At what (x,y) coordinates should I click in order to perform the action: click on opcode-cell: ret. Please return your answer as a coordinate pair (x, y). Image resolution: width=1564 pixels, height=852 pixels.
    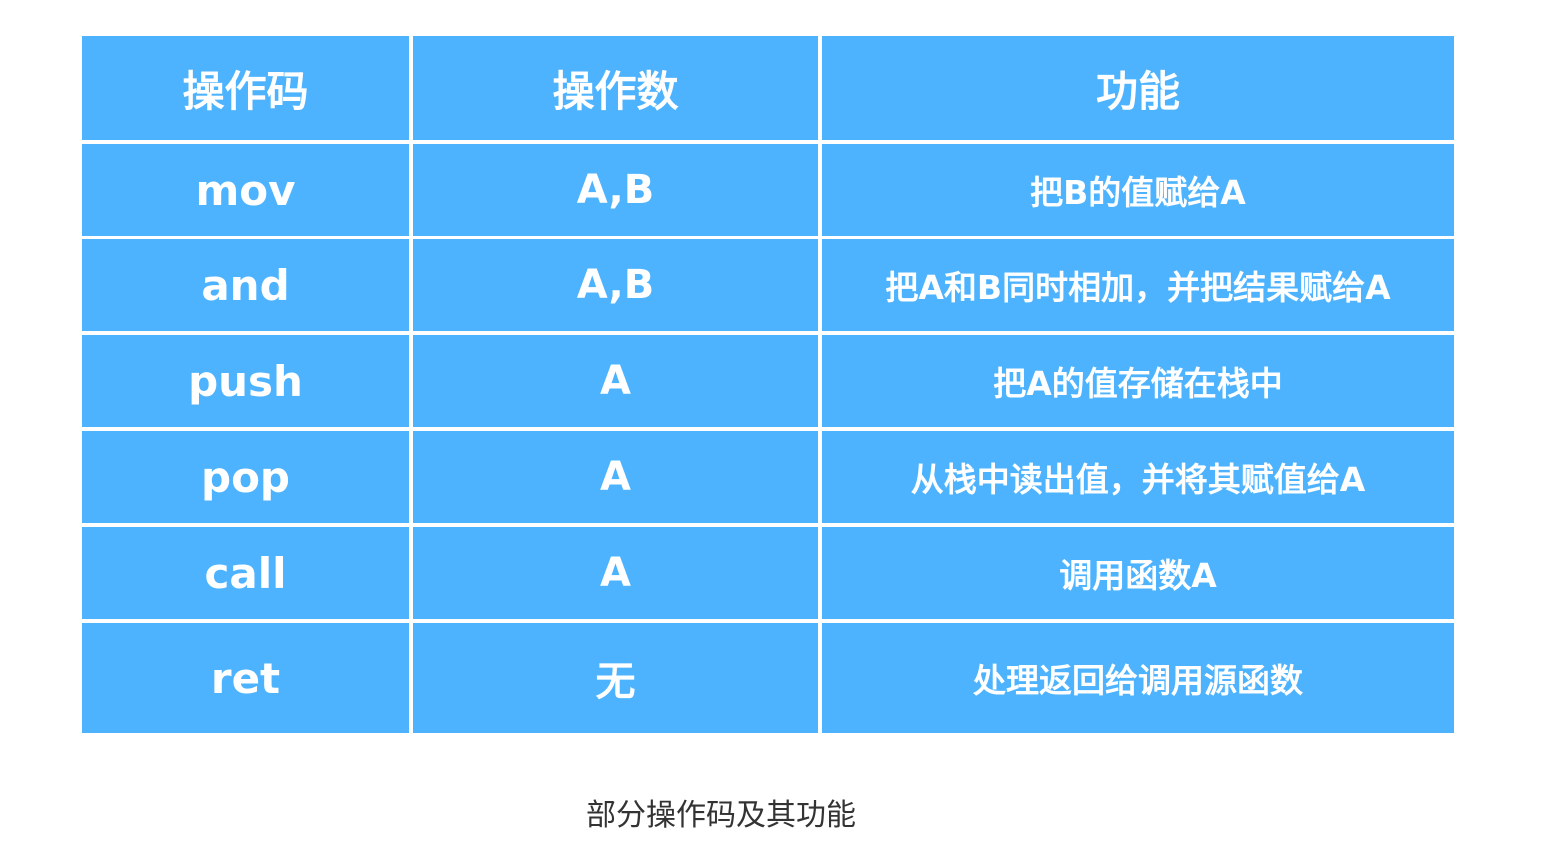
    Looking at the image, I should click on (245, 678).